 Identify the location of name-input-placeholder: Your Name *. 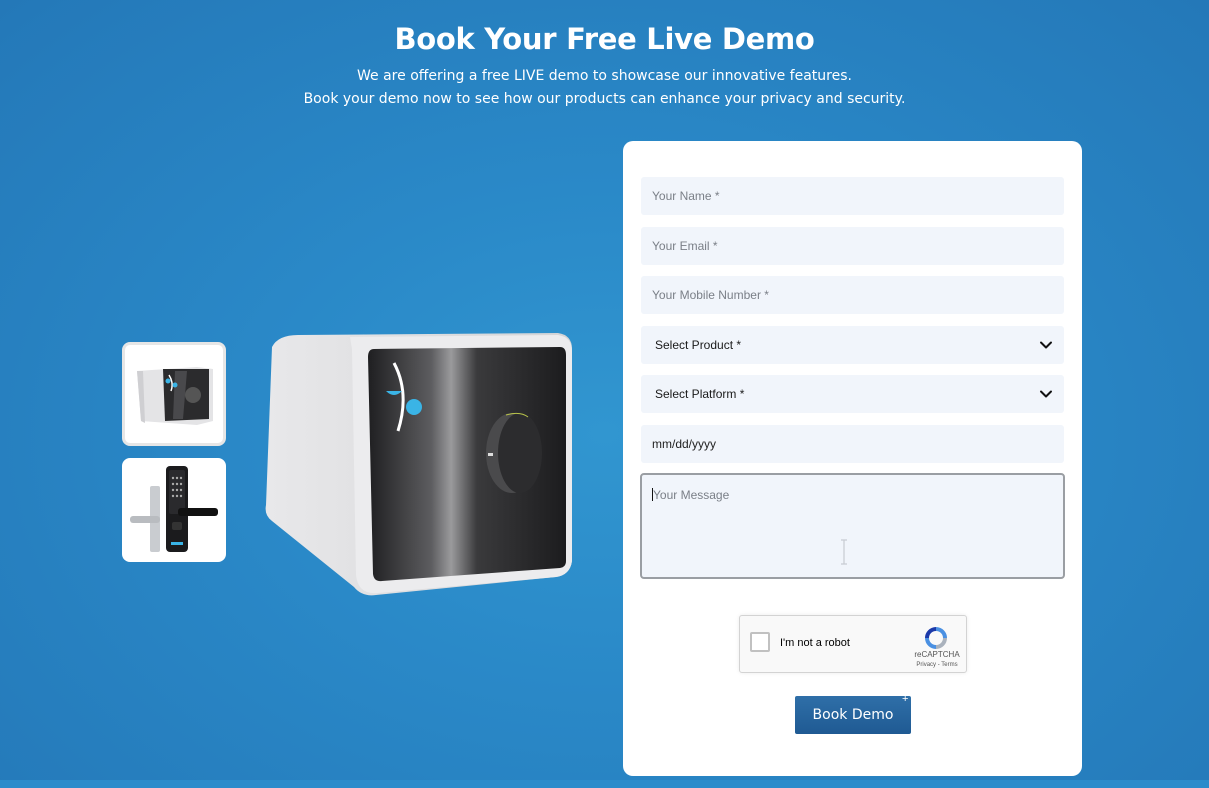
(686, 196).